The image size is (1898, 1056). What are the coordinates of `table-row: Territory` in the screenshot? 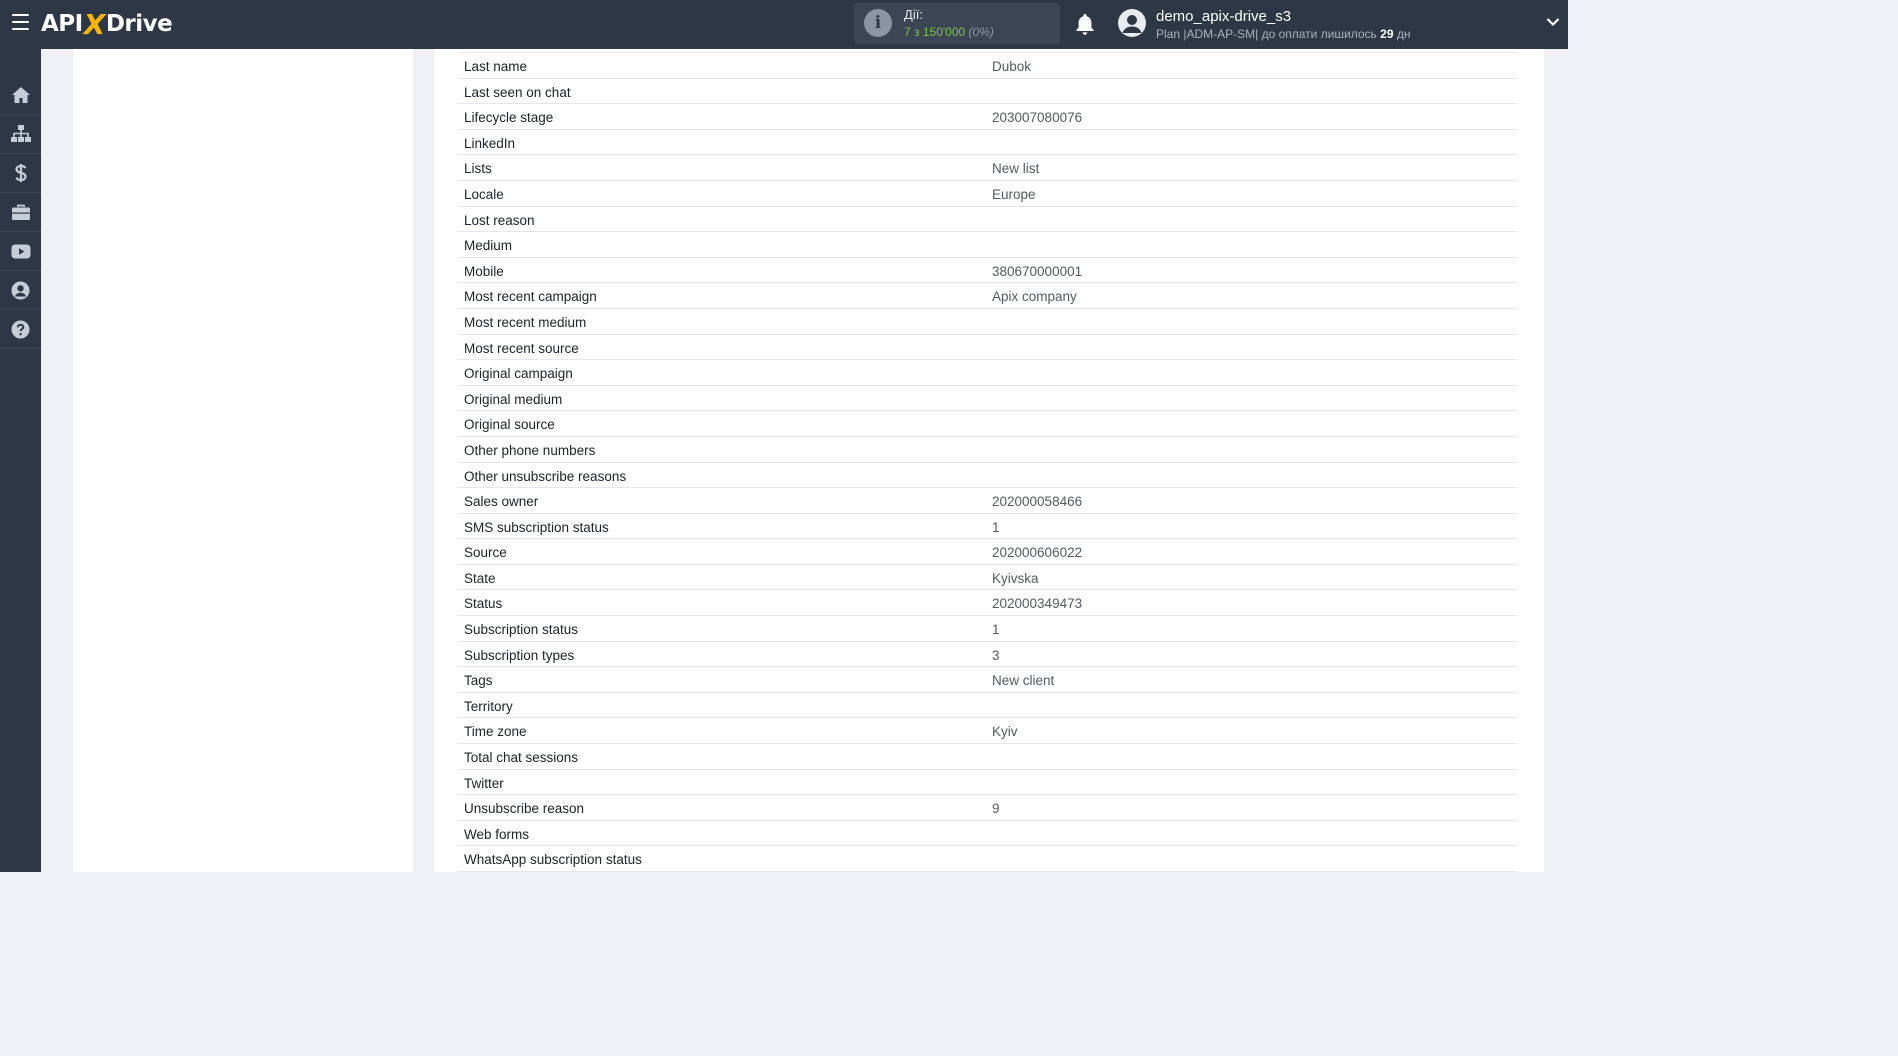 It's located at (987, 706).